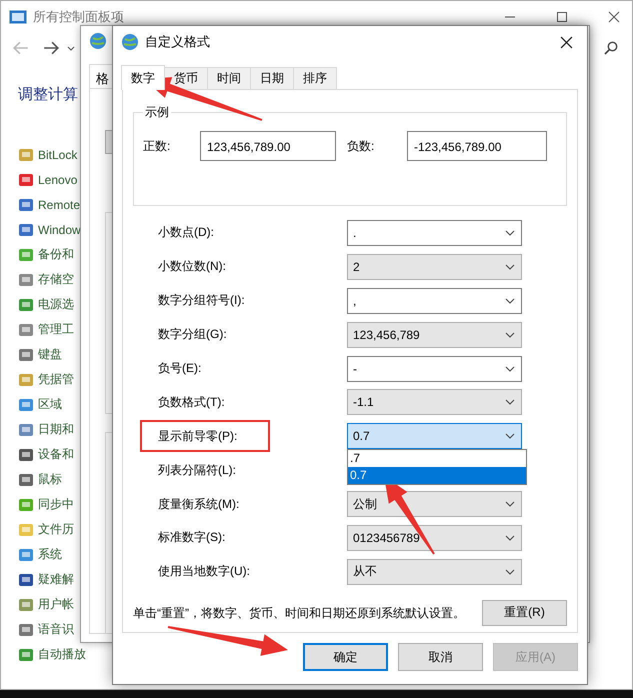  What do you see at coordinates (272, 78) in the screenshot?
I see `tab: 日期` at bounding box center [272, 78].